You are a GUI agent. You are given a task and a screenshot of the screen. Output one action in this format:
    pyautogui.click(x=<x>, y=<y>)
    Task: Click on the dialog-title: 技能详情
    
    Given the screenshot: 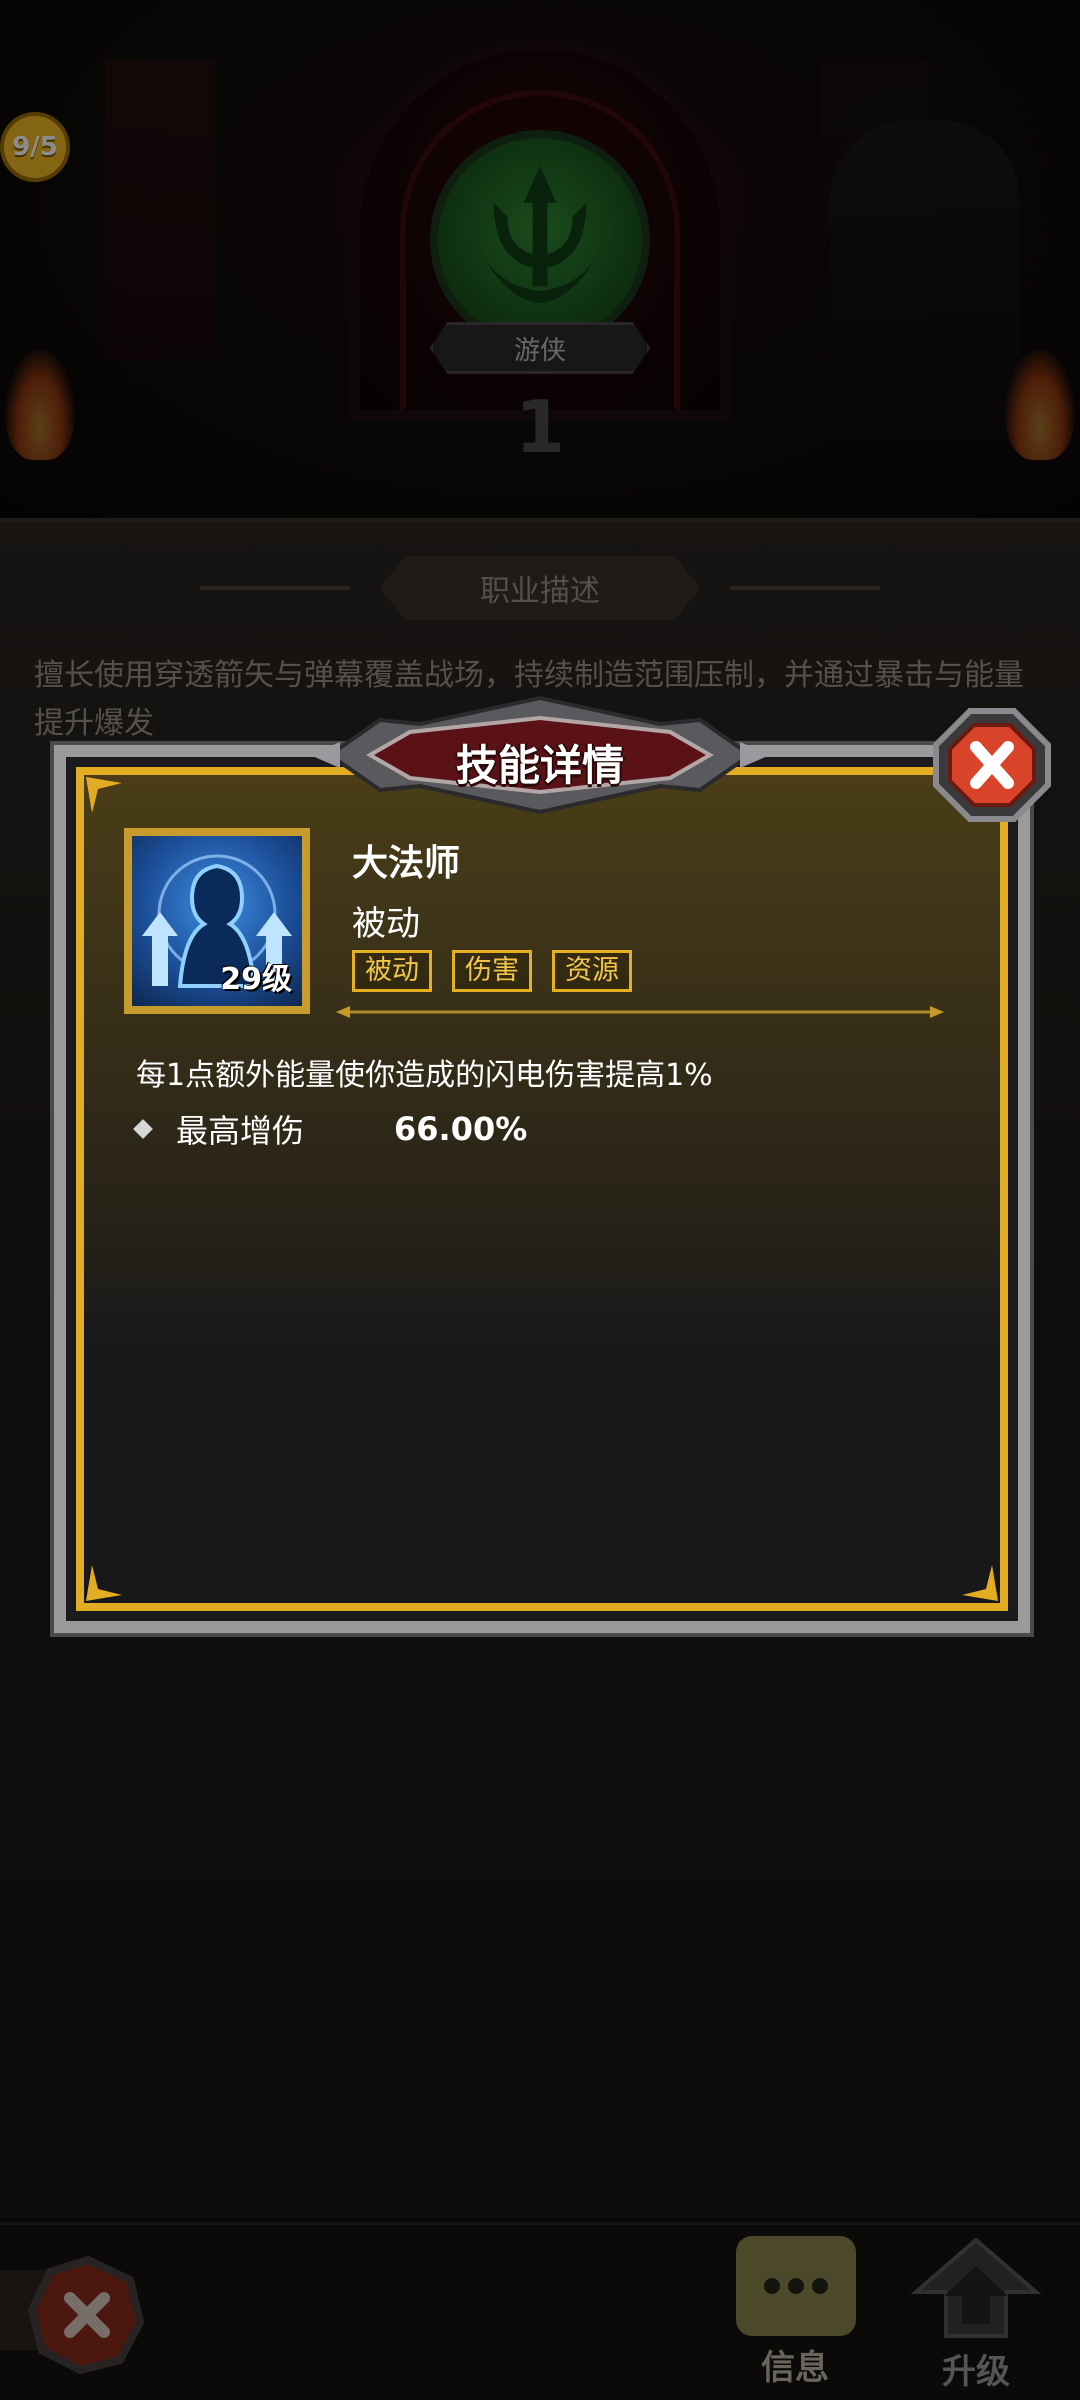 What is the action you would take?
    pyautogui.click(x=539, y=765)
    